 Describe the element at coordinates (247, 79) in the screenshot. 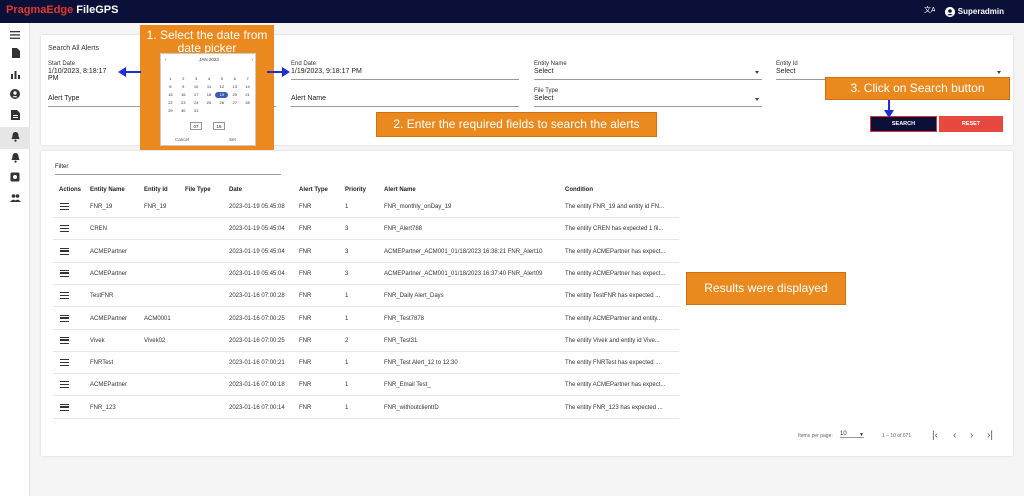

I see `calendar-day: 7` at that location.